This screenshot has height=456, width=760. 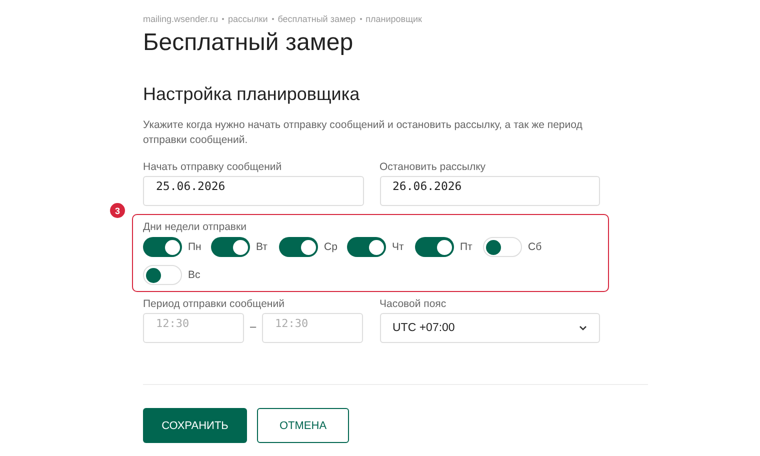 I want to click on toggle-label: Ср, so click(x=331, y=247).